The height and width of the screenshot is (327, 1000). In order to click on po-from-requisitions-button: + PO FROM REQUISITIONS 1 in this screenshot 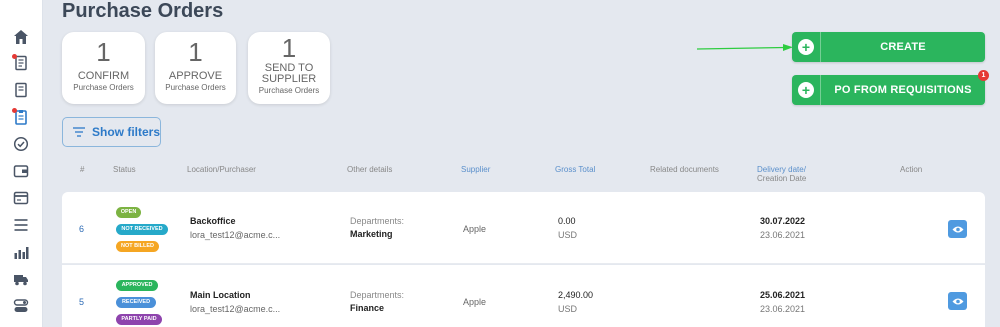, I will do `click(890, 87)`.